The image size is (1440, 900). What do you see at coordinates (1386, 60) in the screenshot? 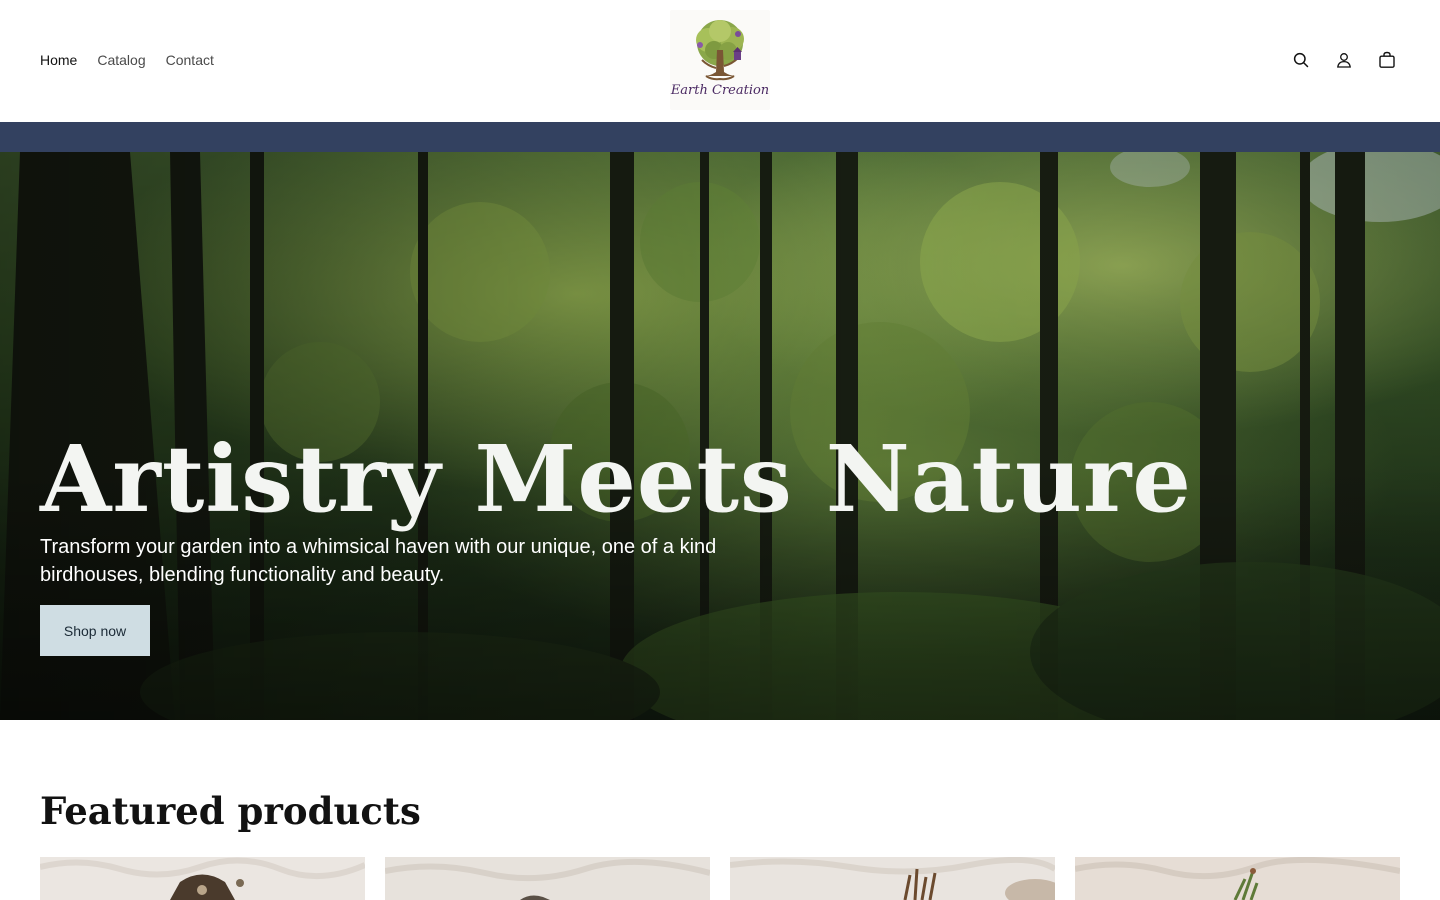
I see `cart-icon` at bounding box center [1386, 60].